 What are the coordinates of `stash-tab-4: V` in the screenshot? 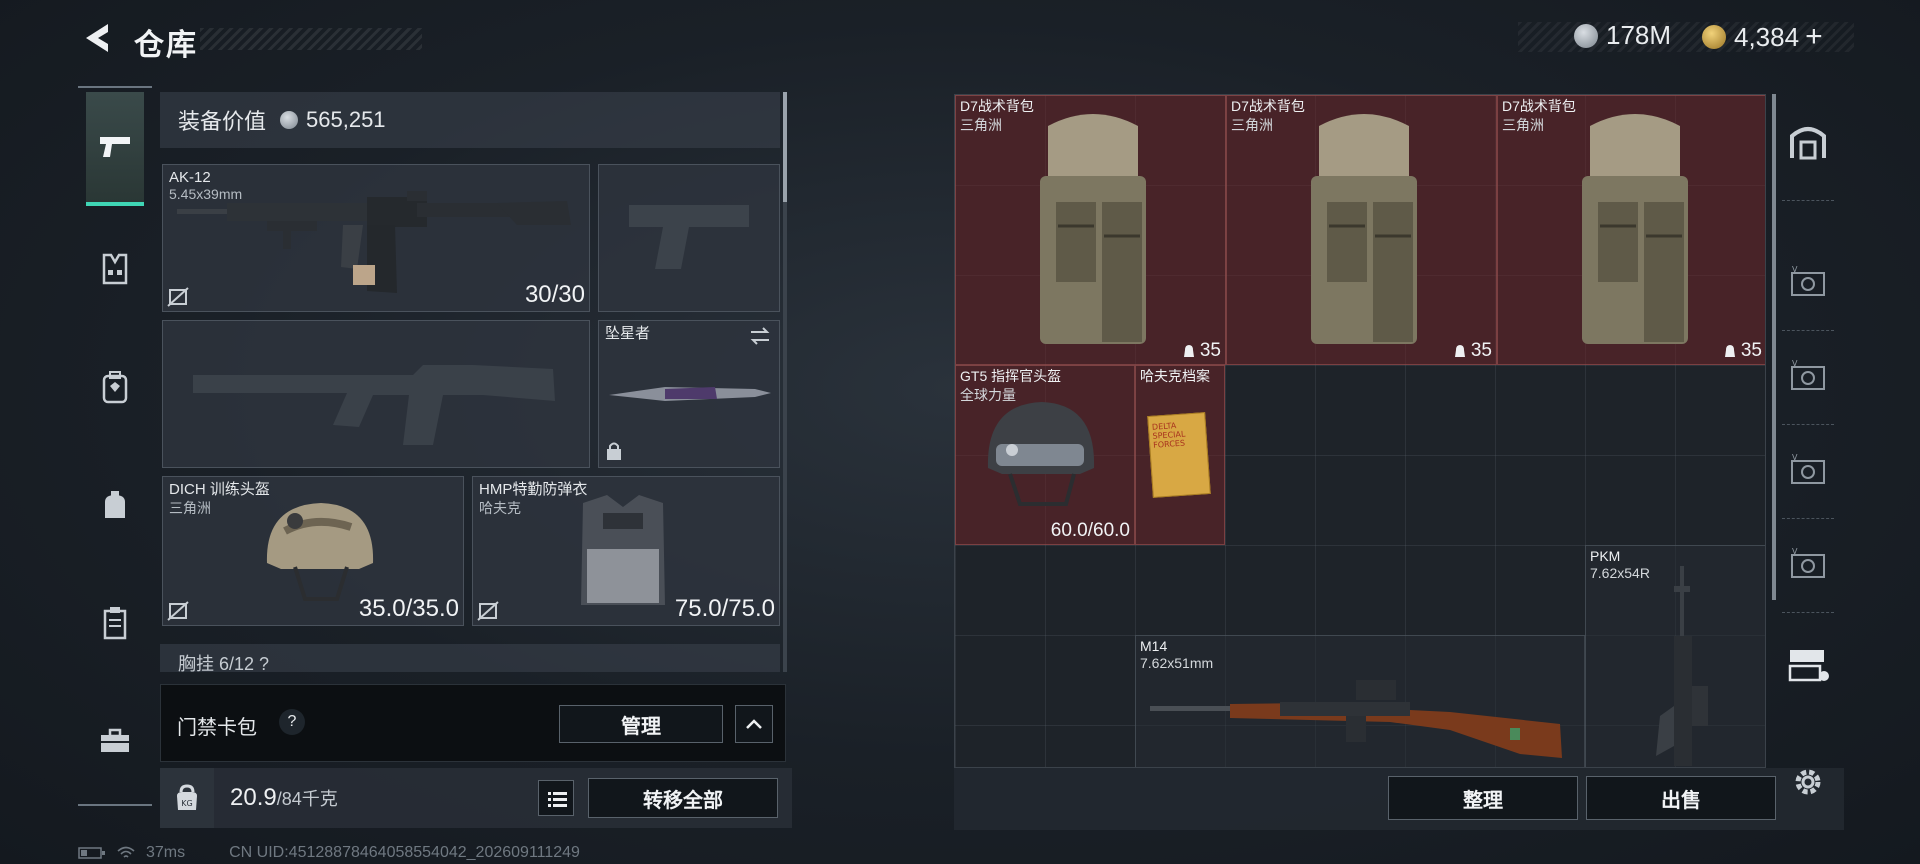 It's located at (1808, 564).